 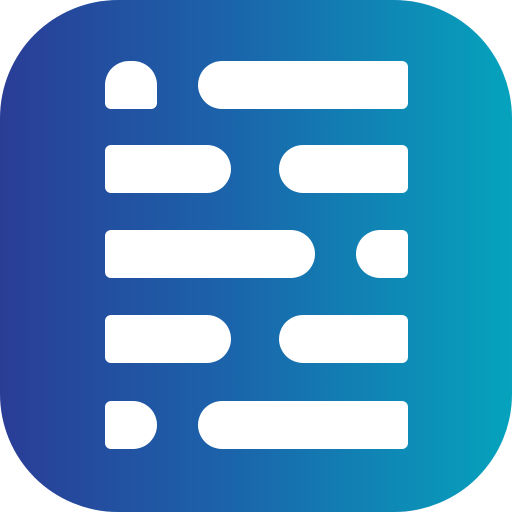 What do you see at coordinates (343, 339) in the screenshot?
I see `row-4-right-bar` at bounding box center [343, 339].